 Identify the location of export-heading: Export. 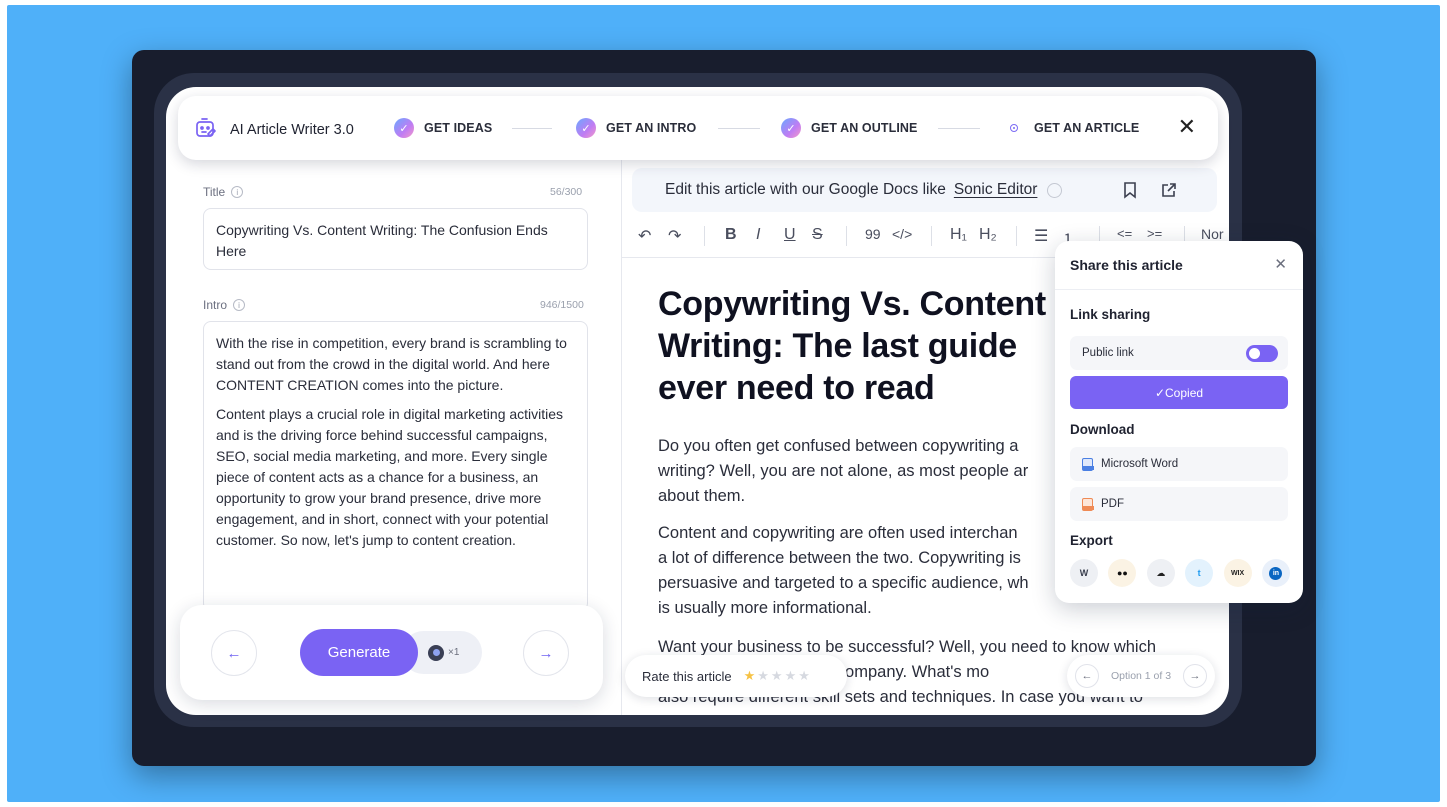
(1091, 540).